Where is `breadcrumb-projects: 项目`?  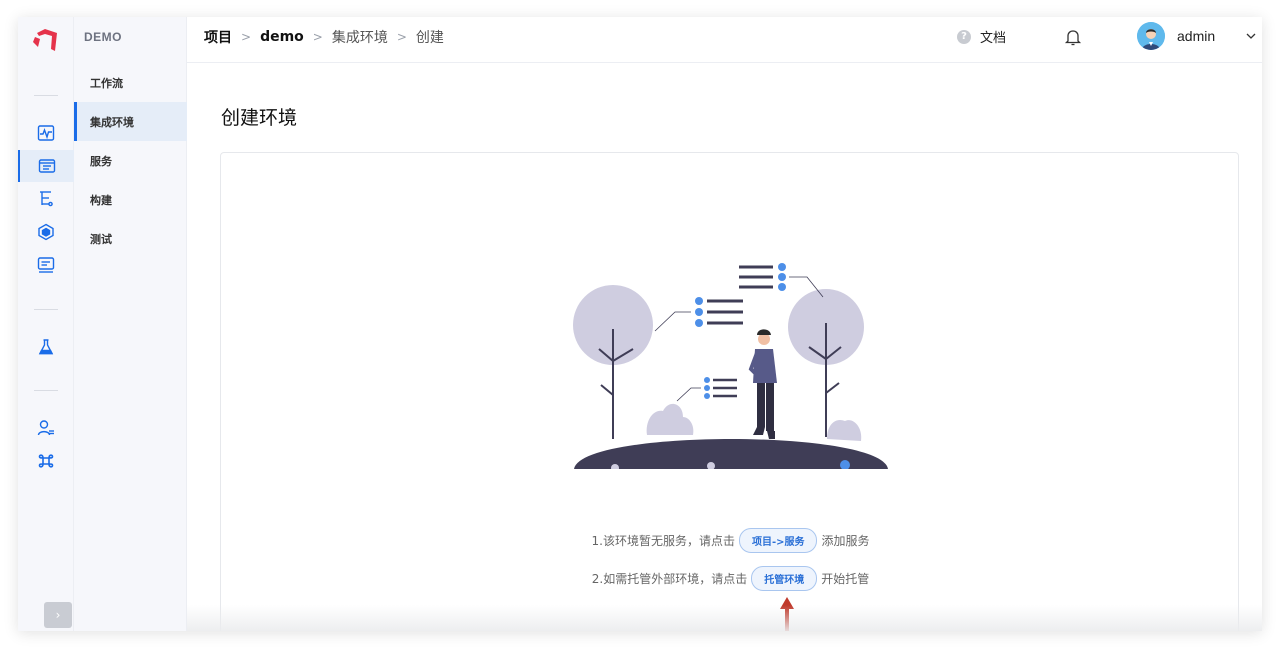
breadcrumb-projects: 项目 is located at coordinates (218, 37).